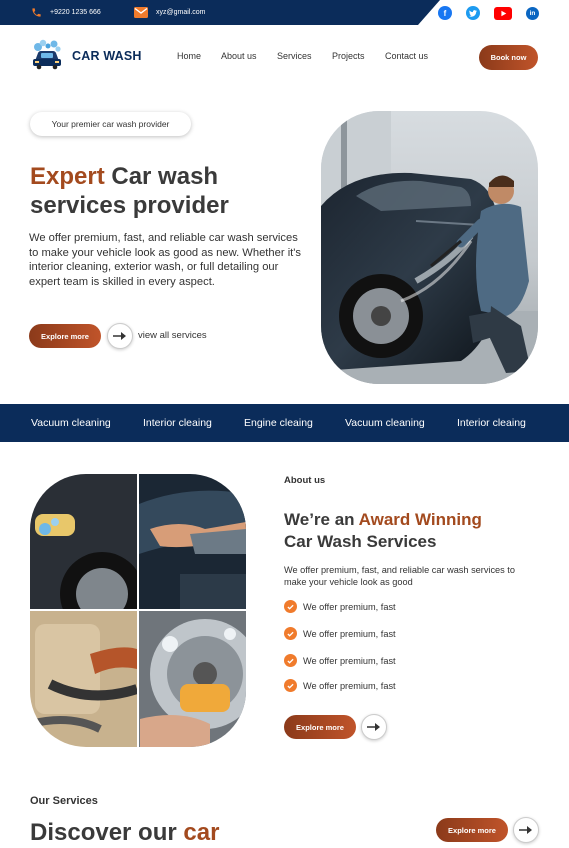 The height and width of the screenshot is (848, 569). What do you see at coordinates (107, 832) in the screenshot?
I see `our-services-title-pre: Discover our` at bounding box center [107, 832].